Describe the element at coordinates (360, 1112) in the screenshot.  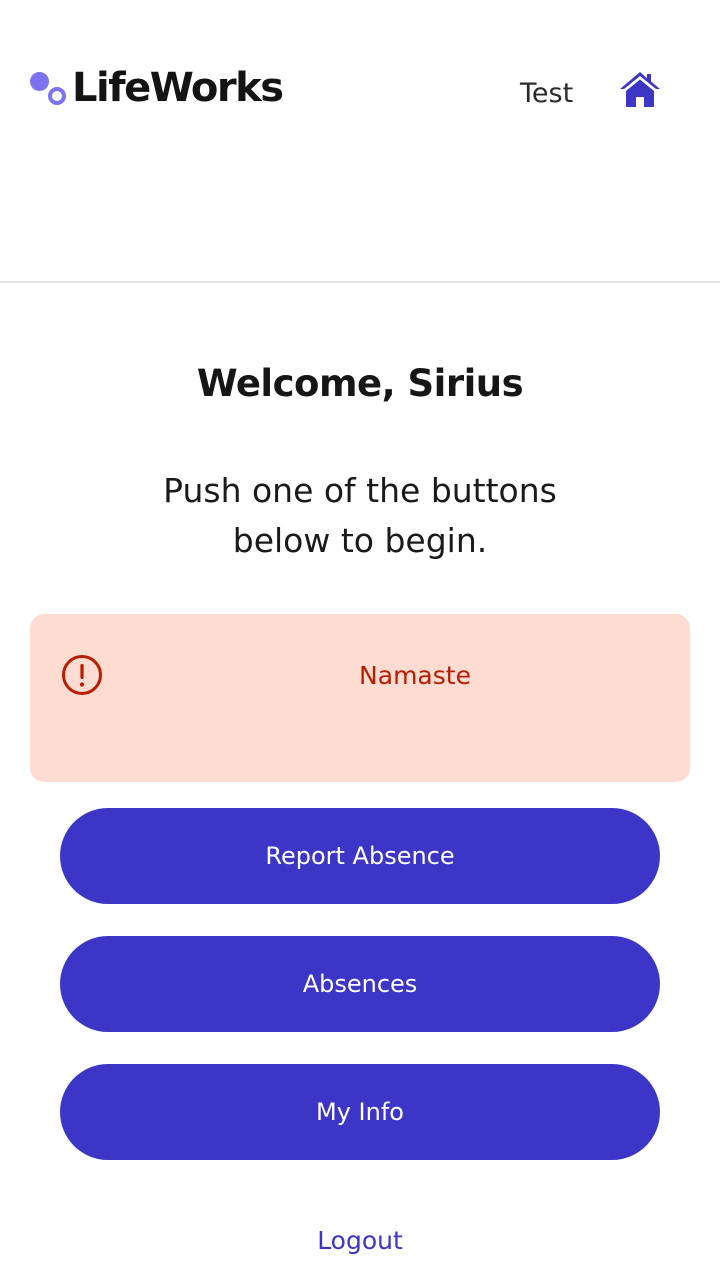
I see `my-info-button: My Info` at that location.